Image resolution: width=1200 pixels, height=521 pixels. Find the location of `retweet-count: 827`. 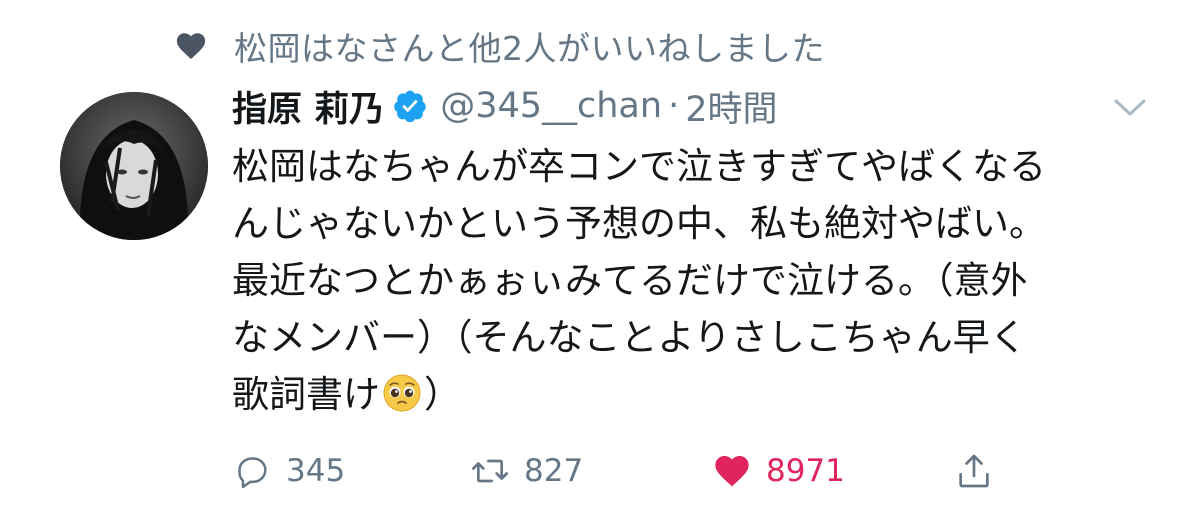

retweet-count: 827 is located at coordinates (554, 471).